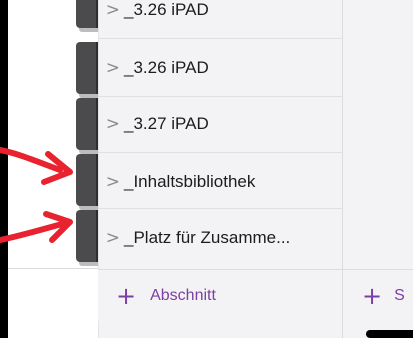 The height and width of the screenshot is (338, 413). What do you see at coordinates (183, 295) in the screenshot?
I see `add-section-label: Abschnitt` at bounding box center [183, 295].